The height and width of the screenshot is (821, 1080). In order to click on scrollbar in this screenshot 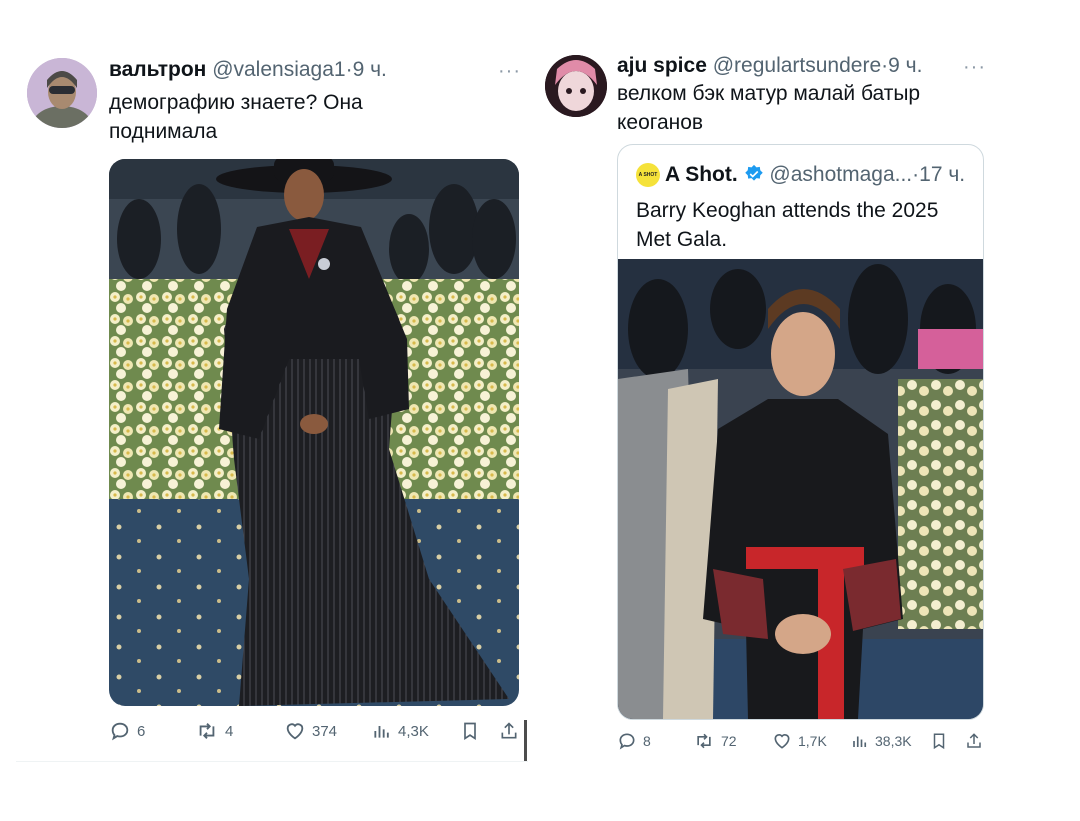, I will do `click(525, 741)`.